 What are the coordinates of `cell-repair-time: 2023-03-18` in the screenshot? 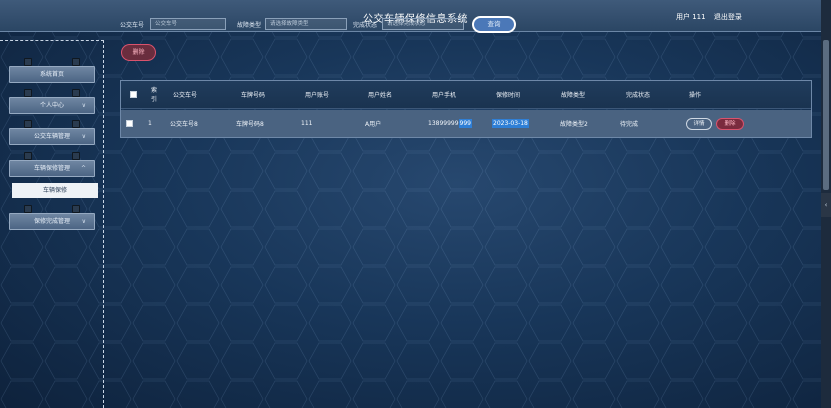 It's located at (510, 123).